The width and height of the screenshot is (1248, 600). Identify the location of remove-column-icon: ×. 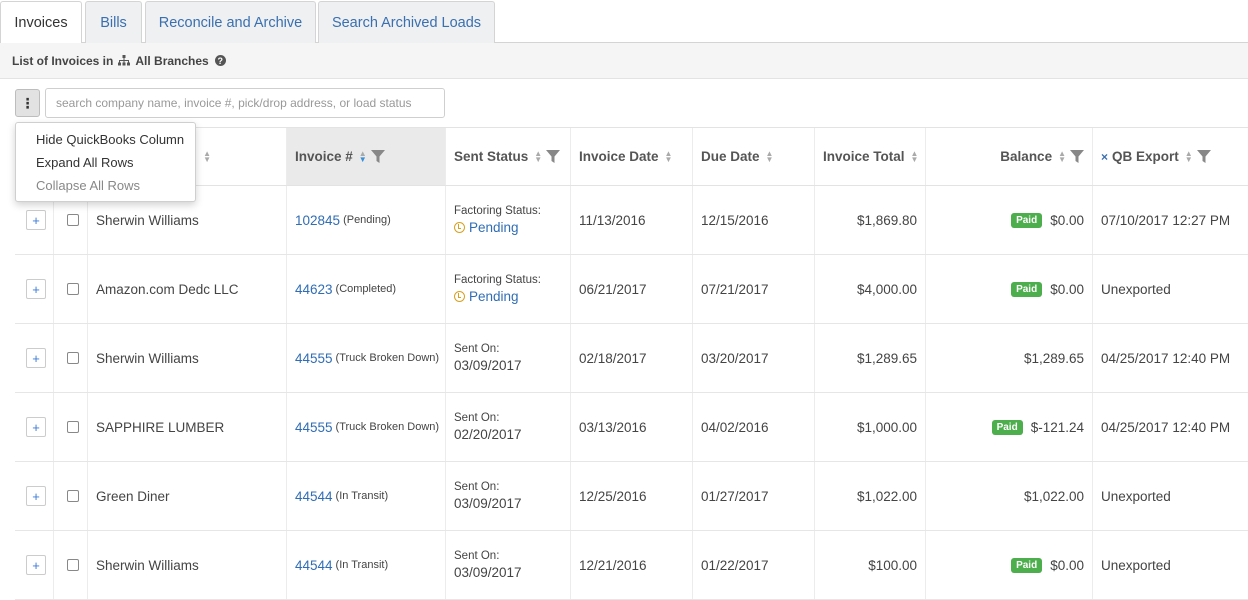
(1104, 157).